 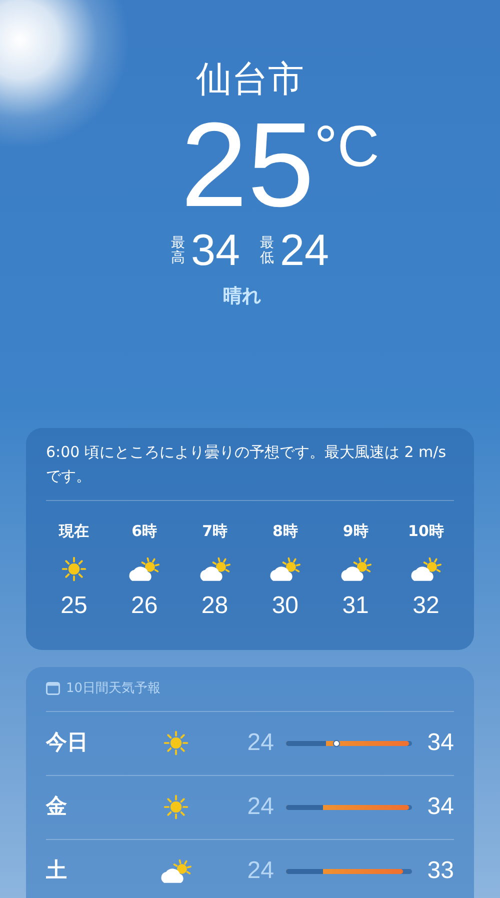 I want to click on temperature-unit: °C, so click(x=347, y=147).